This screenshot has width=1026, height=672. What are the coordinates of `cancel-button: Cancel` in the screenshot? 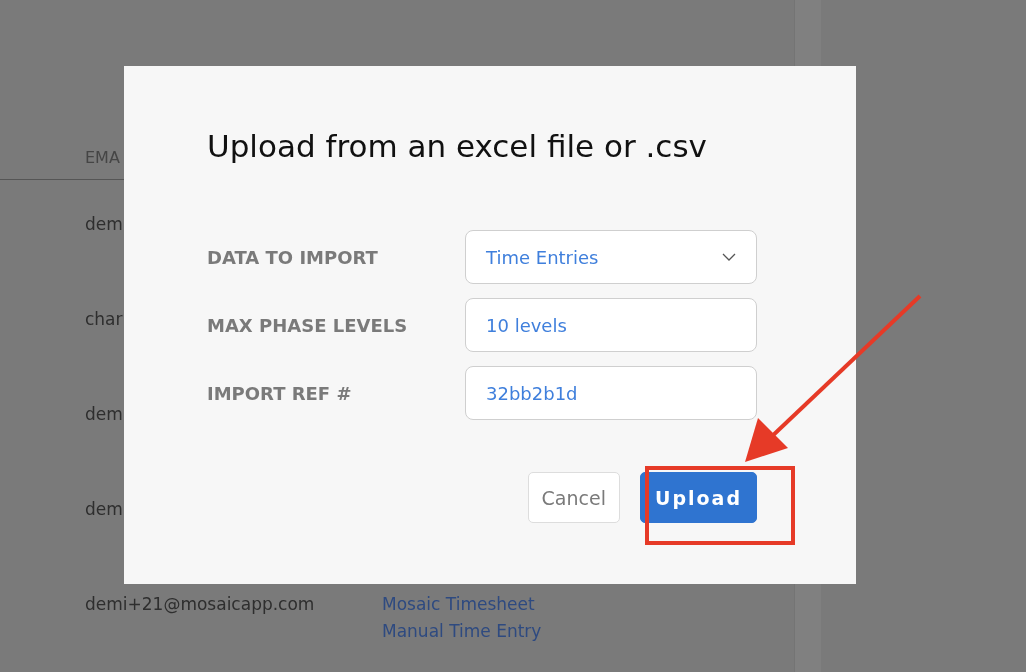 It's located at (573, 497).